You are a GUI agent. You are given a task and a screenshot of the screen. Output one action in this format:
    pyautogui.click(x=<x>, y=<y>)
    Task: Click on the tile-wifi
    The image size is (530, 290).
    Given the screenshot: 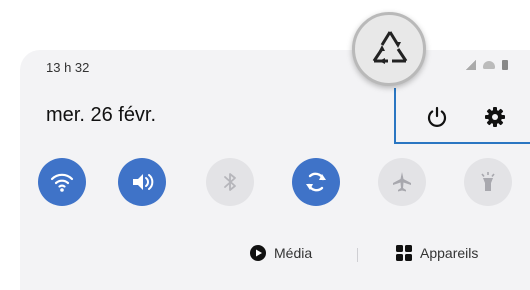 What is the action you would take?
    pyautogui.click(x=62, y=182)
    